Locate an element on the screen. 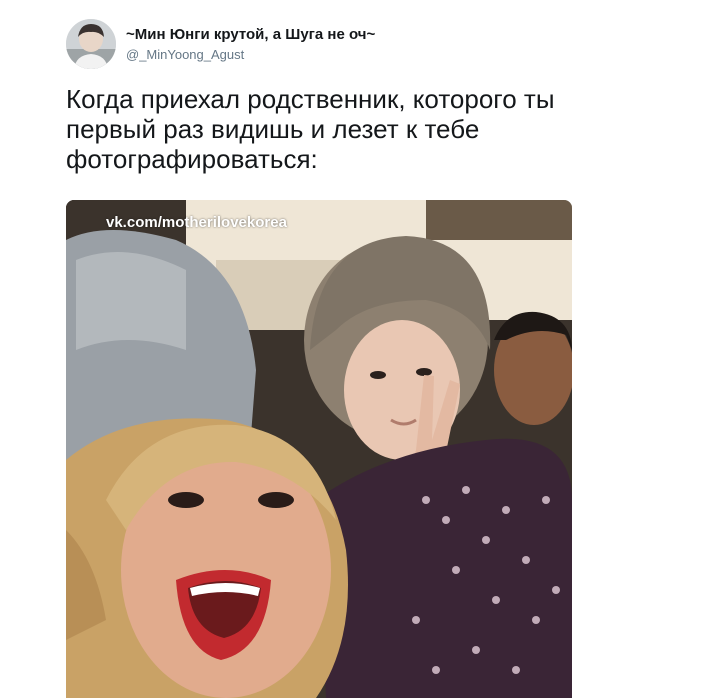 This screenshot has width=720, height=698. user-handle: @_MinYoong_Agust is located at coordinates (250, 54).